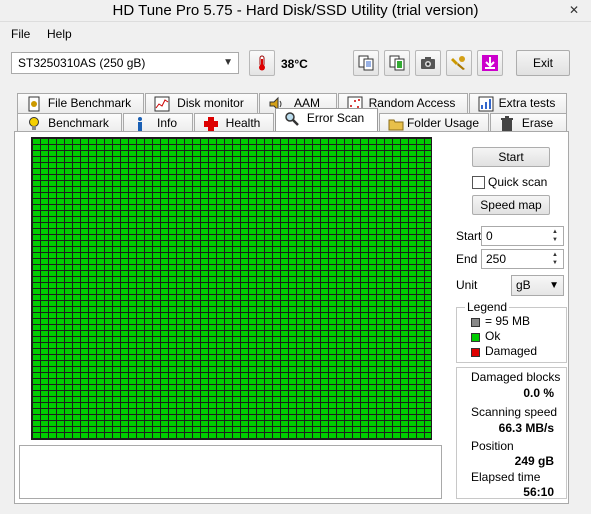 This screenshot has height=514, width=591. Describe the element at coordinates (511, 351) in the screenshot. I see `legend-damaged: Damaged` at that location.